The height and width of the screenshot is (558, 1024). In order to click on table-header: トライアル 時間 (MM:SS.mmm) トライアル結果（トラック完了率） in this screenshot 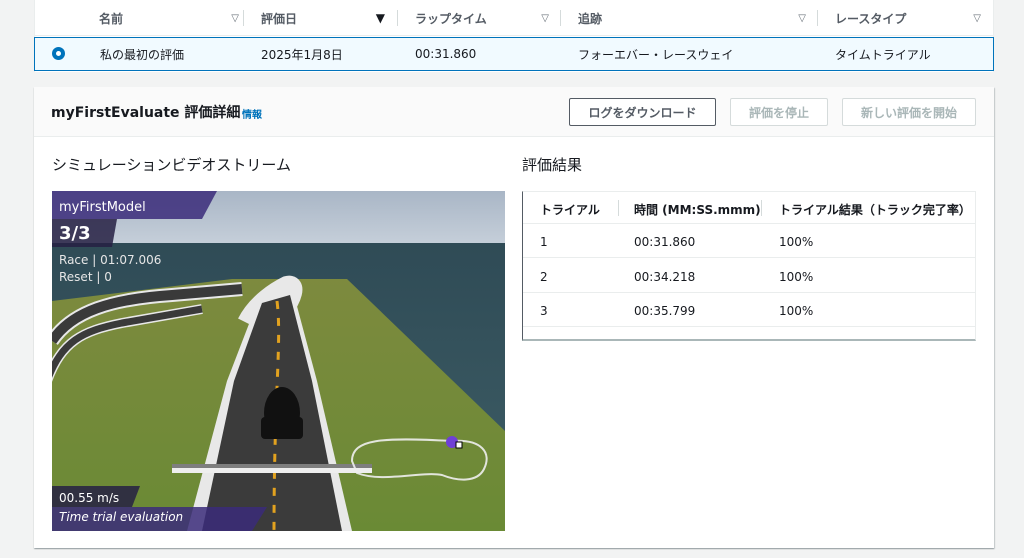, I will do `click(749, 208)`.